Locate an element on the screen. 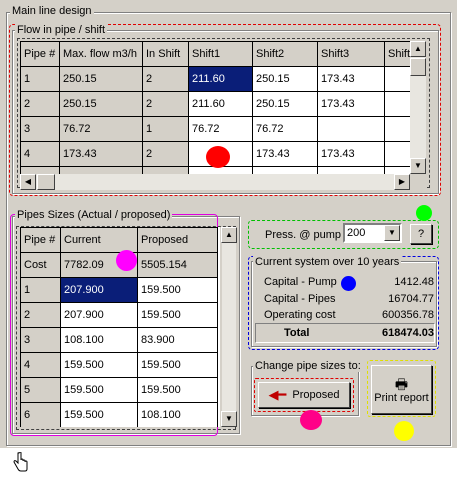  flow-vscroll-thumb is located at coordinates (418, 67).